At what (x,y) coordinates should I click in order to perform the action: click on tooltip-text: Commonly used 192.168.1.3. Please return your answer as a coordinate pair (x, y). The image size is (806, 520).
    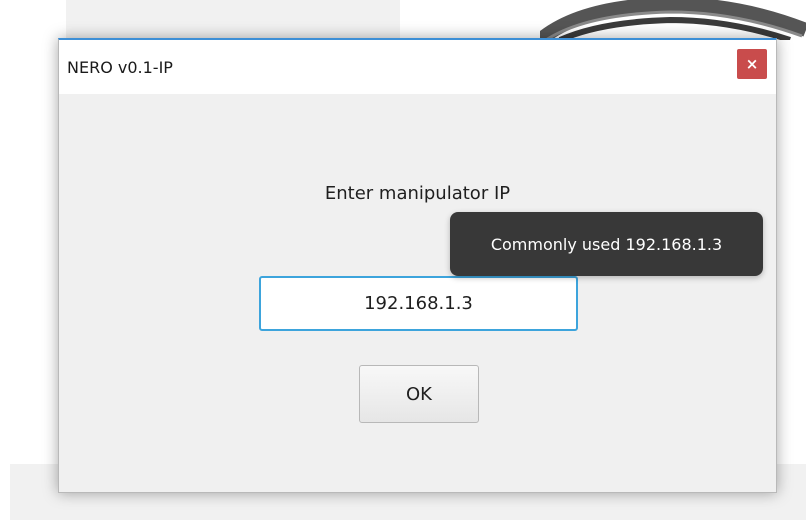
    Looking at the image, I should click on (606, 244).